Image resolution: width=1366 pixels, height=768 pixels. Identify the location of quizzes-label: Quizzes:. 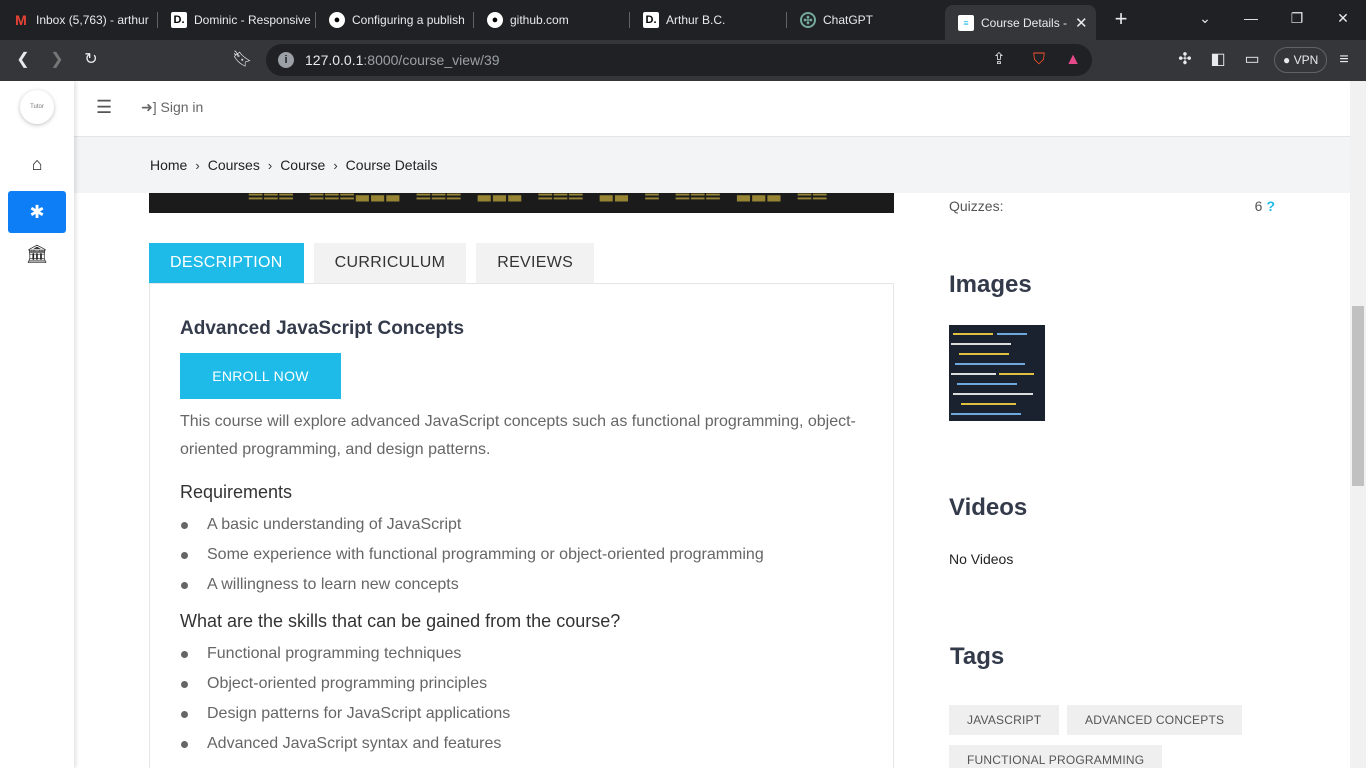
(976, 206).